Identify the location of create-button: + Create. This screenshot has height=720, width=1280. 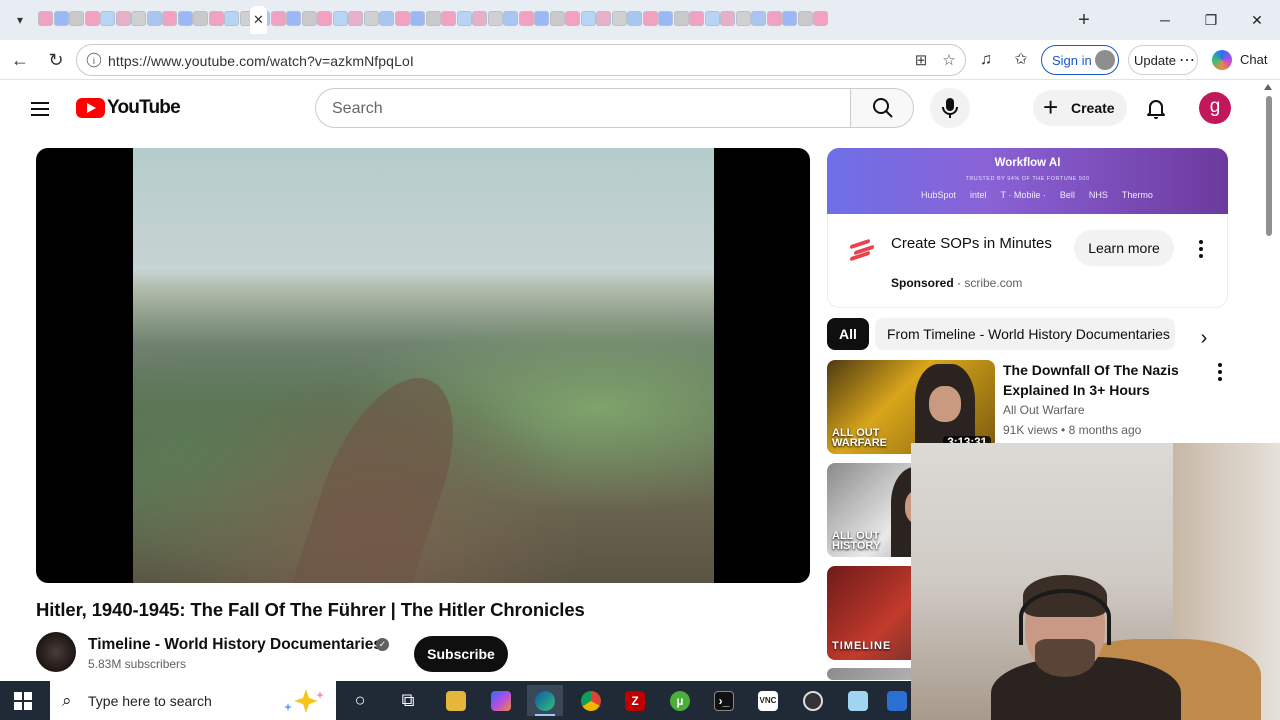
(1080, 108).